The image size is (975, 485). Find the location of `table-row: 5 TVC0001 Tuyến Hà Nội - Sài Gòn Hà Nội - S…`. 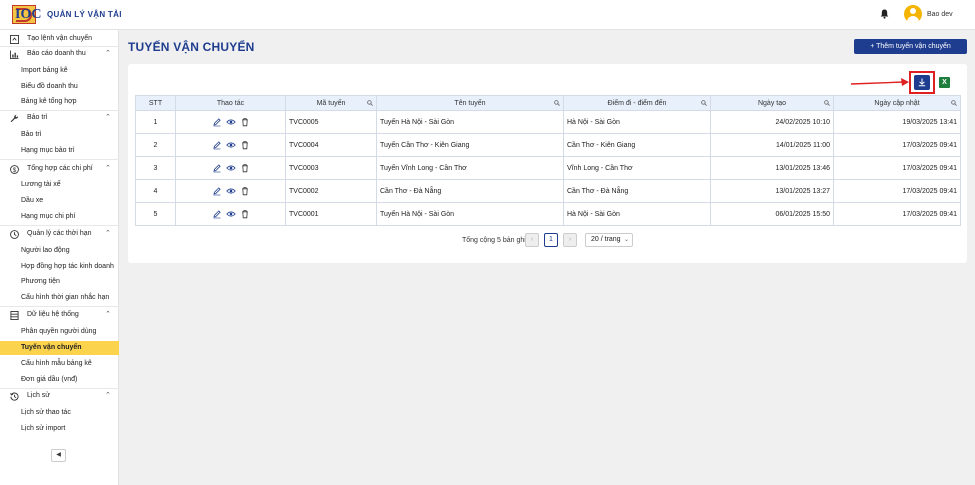

table-row: 5 TVC0001 Tuyến Hà Nội - Sài Gòn Hà Nội - S… is located at coordinates (548, 214).